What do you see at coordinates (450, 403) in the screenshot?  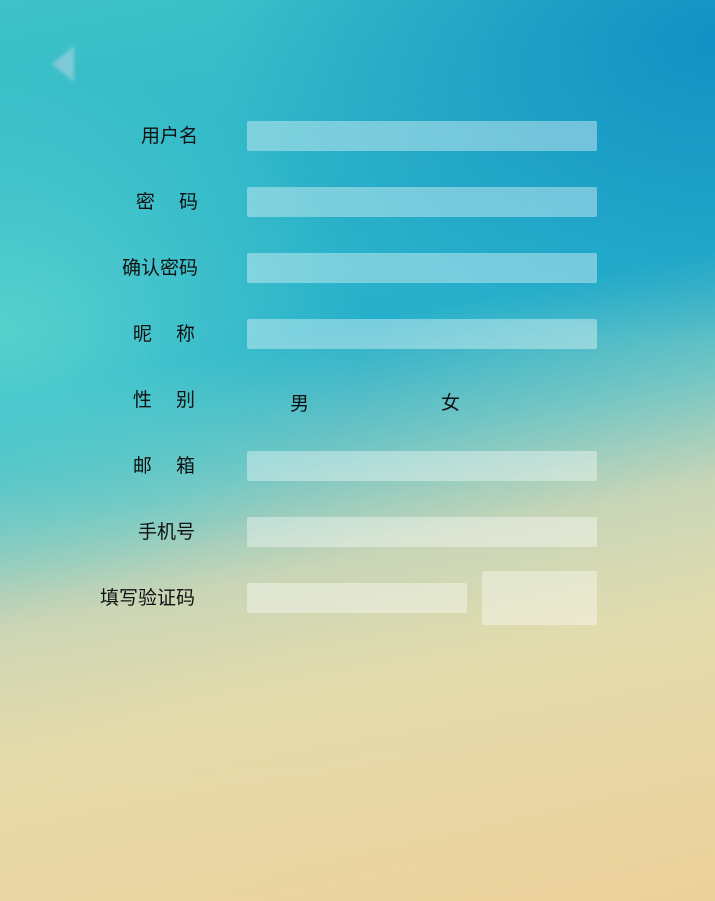 I see `gender-option-female: 女` at bounding box center [450, 403].